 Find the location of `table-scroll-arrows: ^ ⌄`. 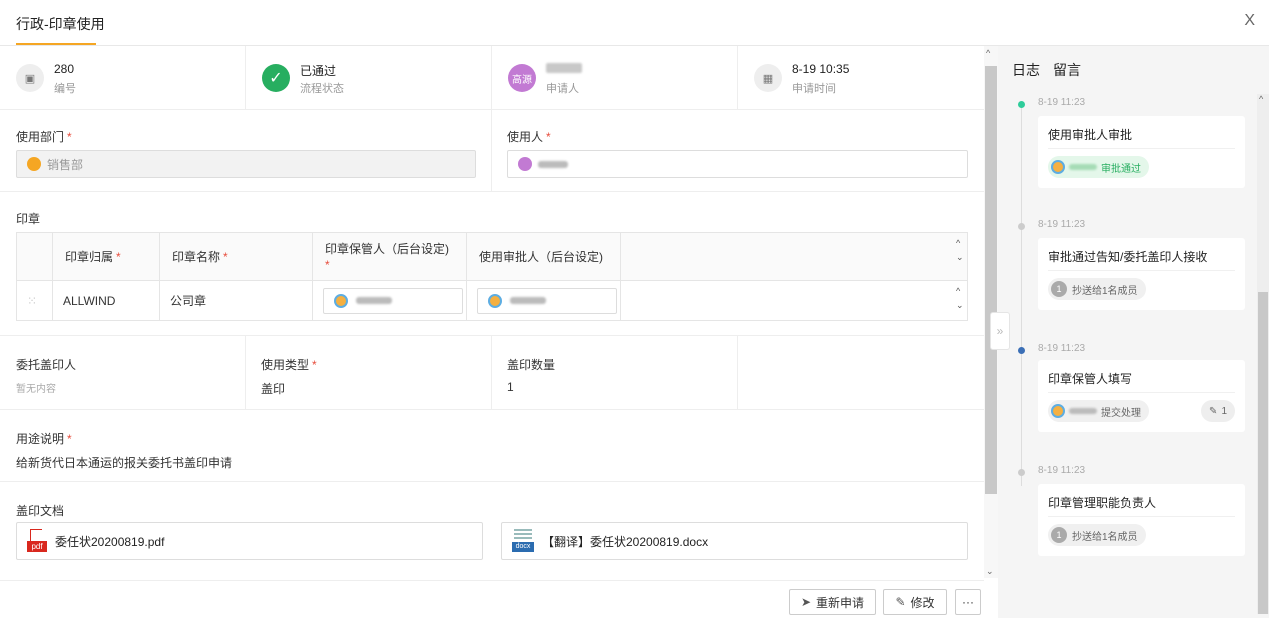

table-scroll-arrows: ^ ⌄ is located at coordinates (960, 250).